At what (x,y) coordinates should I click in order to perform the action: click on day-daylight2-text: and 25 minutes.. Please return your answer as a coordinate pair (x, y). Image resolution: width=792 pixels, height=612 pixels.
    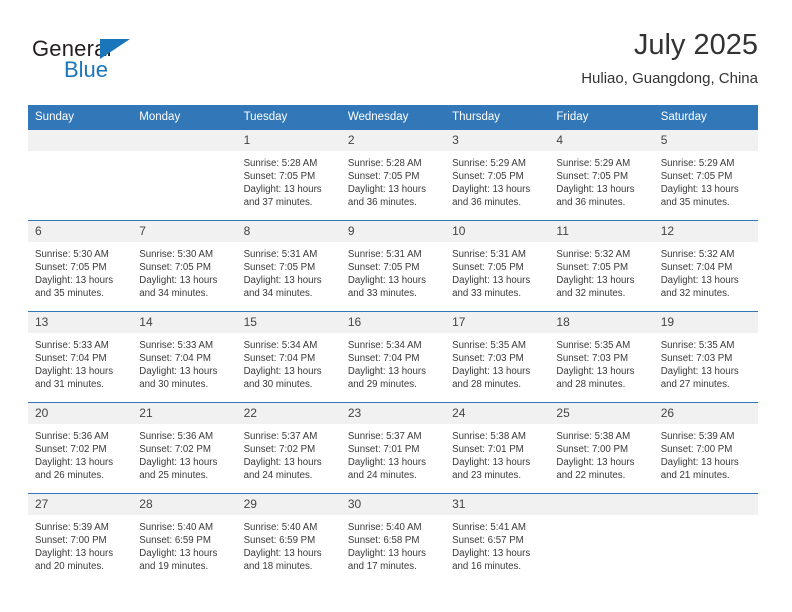
    Looking at the image, I should click on (174, 475).